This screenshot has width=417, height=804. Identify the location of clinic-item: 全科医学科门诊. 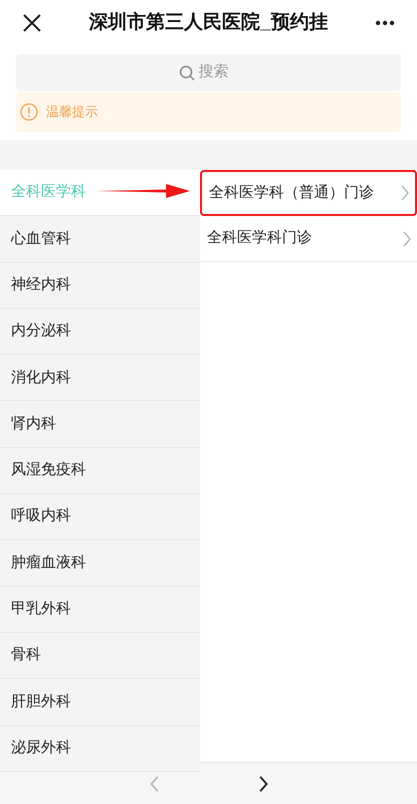
(308, 239).